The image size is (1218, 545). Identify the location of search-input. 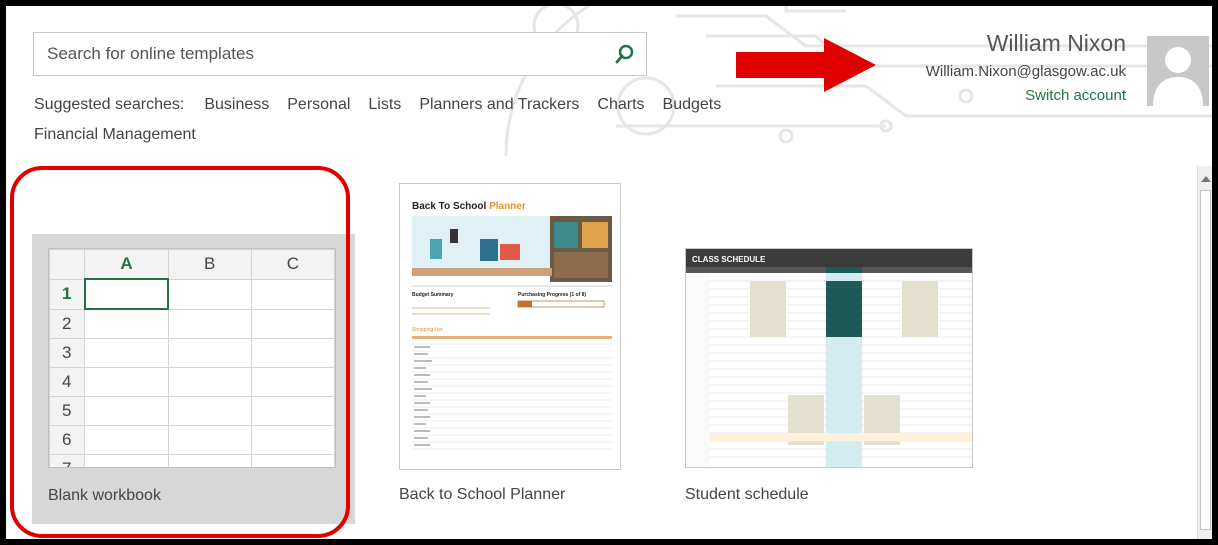
(320, 54).